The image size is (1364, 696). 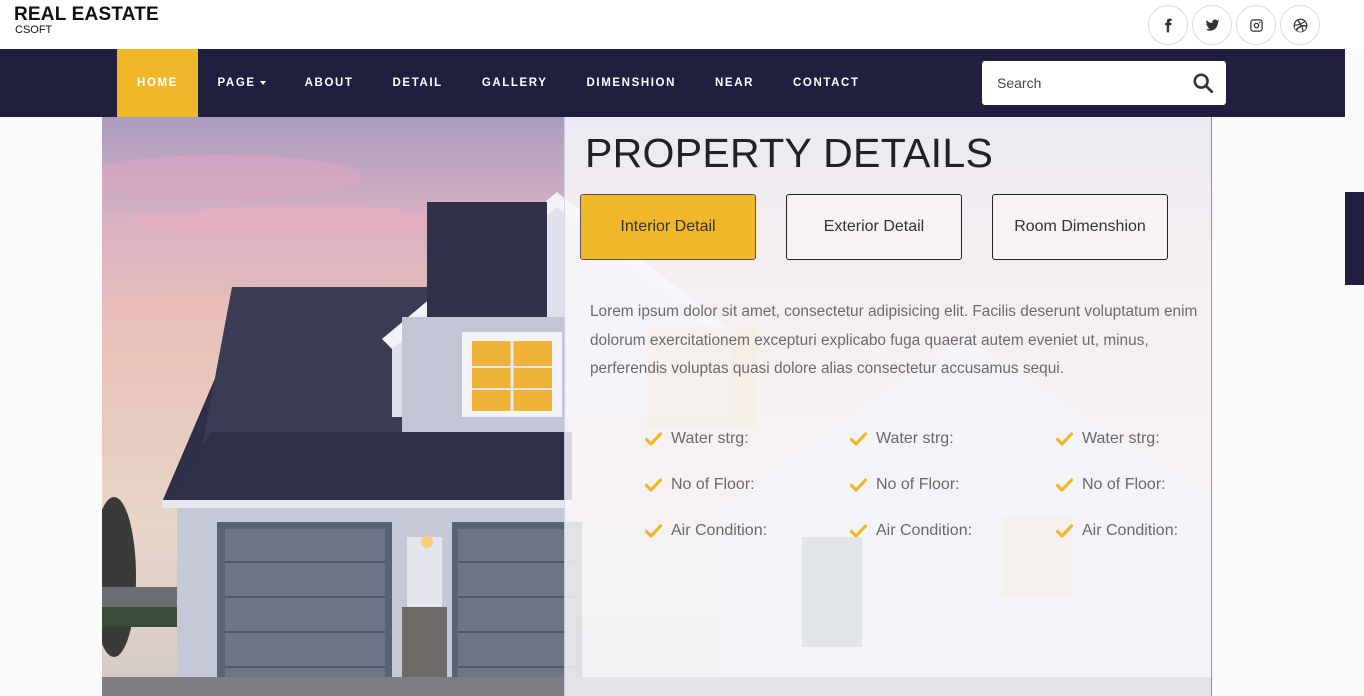 What do you see at coordinates (1354, 238) in the screenshot?
I see `side-scroll-tab` at bounding box center [1354, 238].